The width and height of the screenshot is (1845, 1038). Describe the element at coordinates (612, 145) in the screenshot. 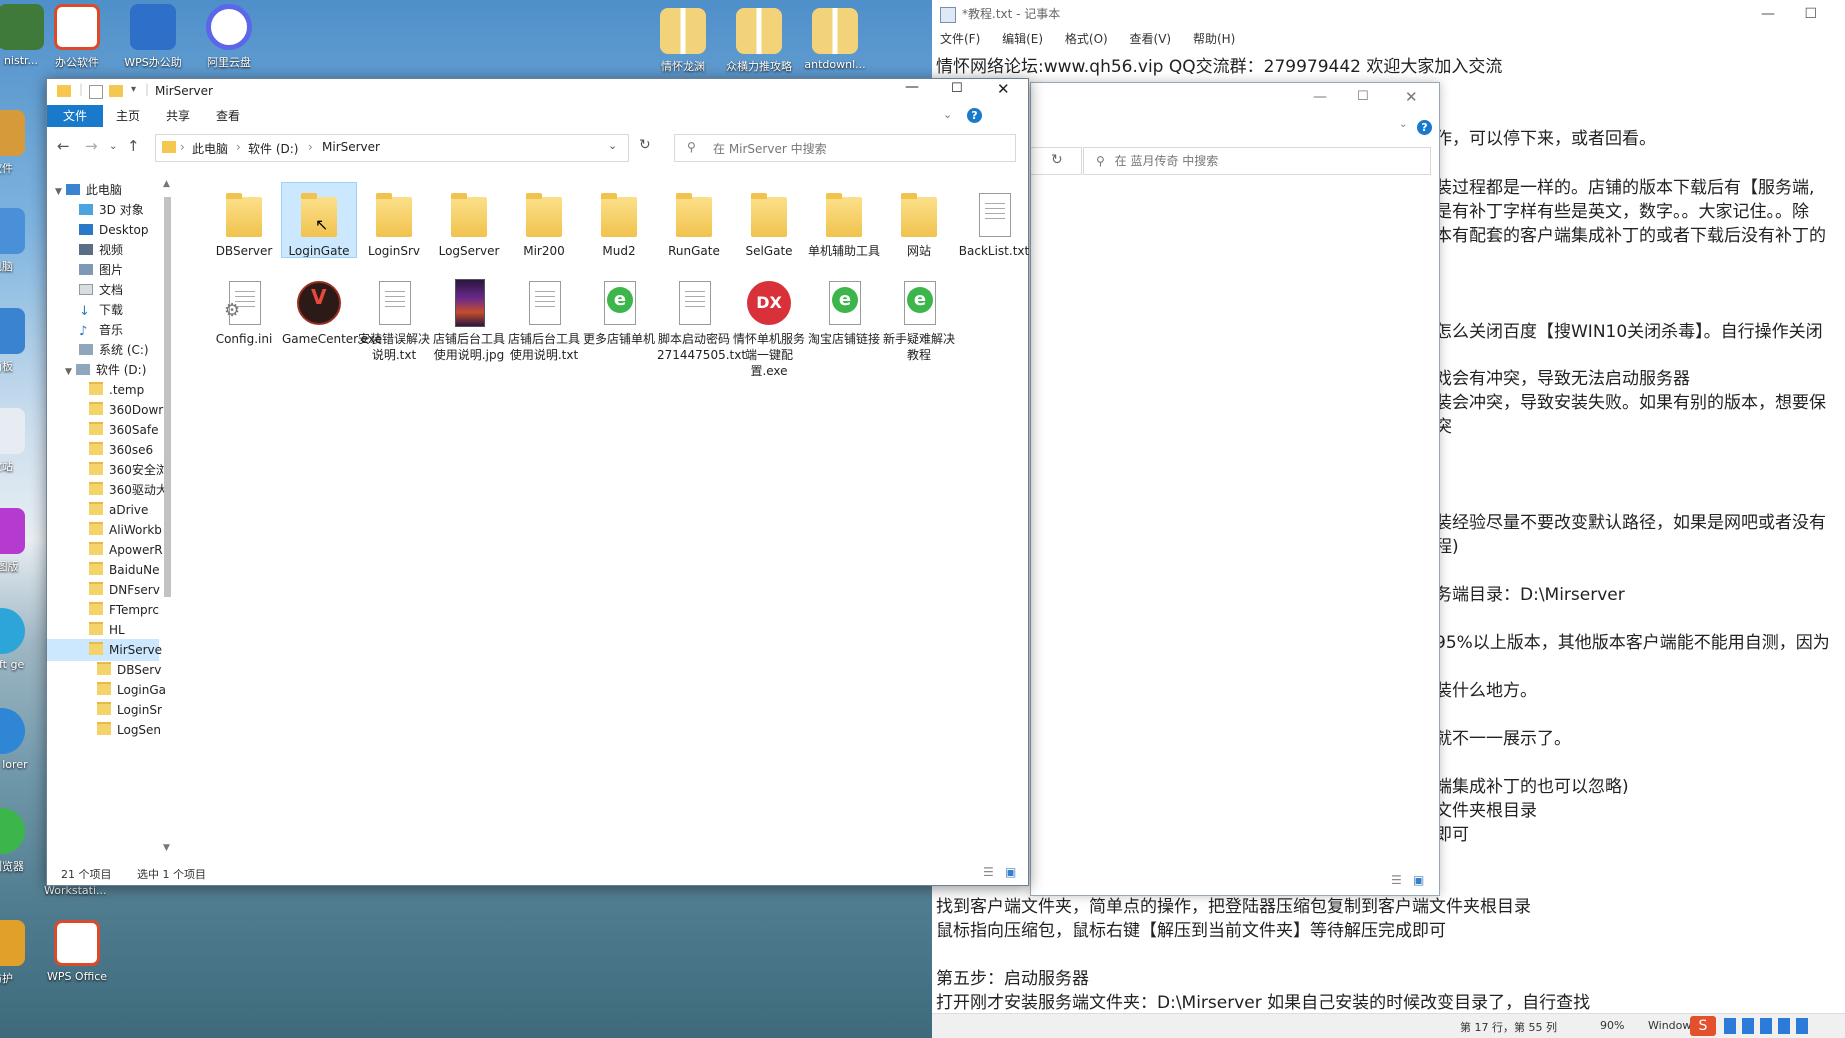

I see `address-dropdown-icon: ⌄` at that location.